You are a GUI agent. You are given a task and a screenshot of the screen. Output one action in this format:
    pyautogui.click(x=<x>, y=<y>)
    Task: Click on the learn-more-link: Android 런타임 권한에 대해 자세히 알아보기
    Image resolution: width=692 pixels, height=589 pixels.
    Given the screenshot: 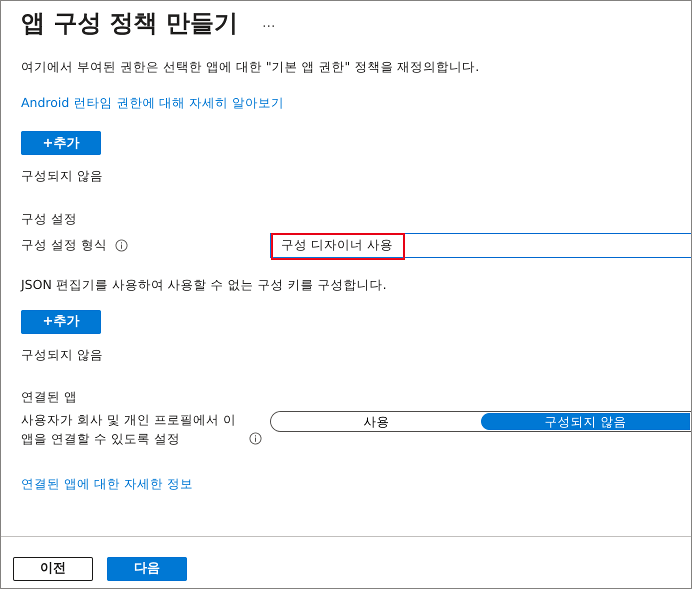 What is the action you would take?
    pyautogui.click(x=152, y=102)
    